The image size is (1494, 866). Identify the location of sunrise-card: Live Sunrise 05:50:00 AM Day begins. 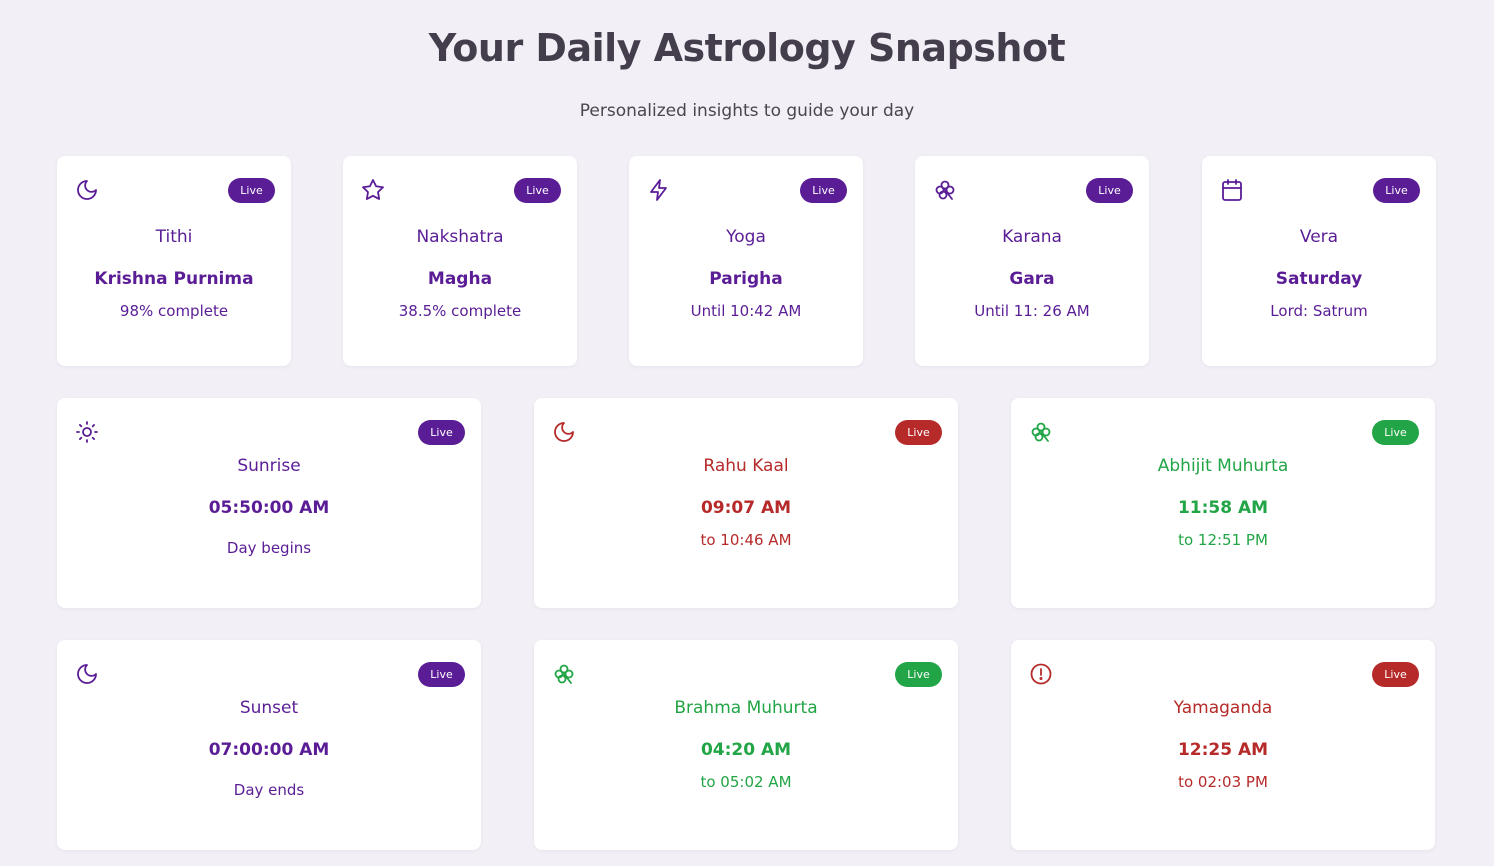
(269, 503).